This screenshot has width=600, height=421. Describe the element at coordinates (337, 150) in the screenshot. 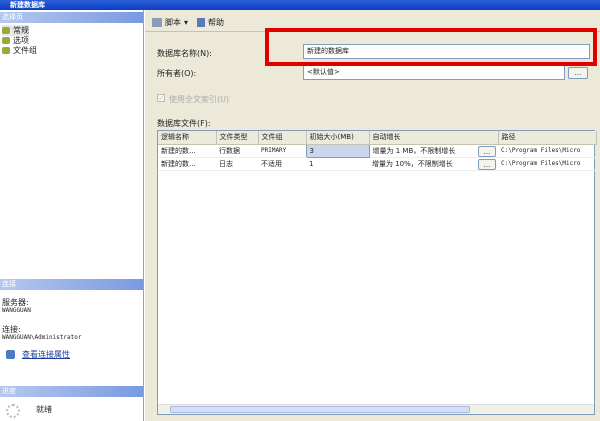

I see `cell-initial-size: 3` at that location.